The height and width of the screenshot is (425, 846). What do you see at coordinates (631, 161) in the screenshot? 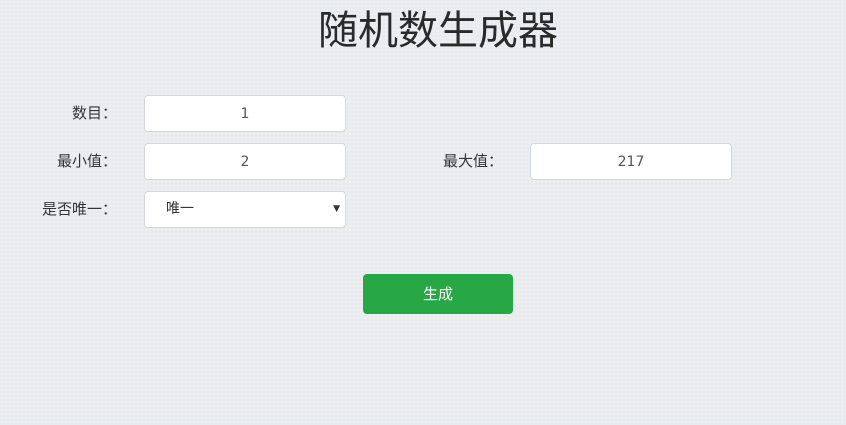
I see `max-value-input` at bounding box center [631, 161].